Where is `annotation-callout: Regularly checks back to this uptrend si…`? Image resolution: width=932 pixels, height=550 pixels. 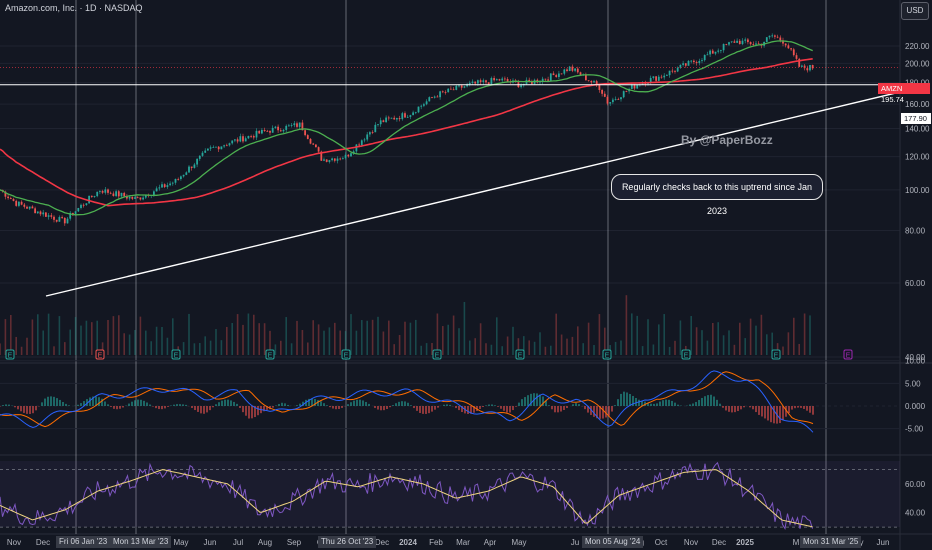
annotation-callout: Regularly checks back to this uptrend si… is located at coordinates (717, 195).